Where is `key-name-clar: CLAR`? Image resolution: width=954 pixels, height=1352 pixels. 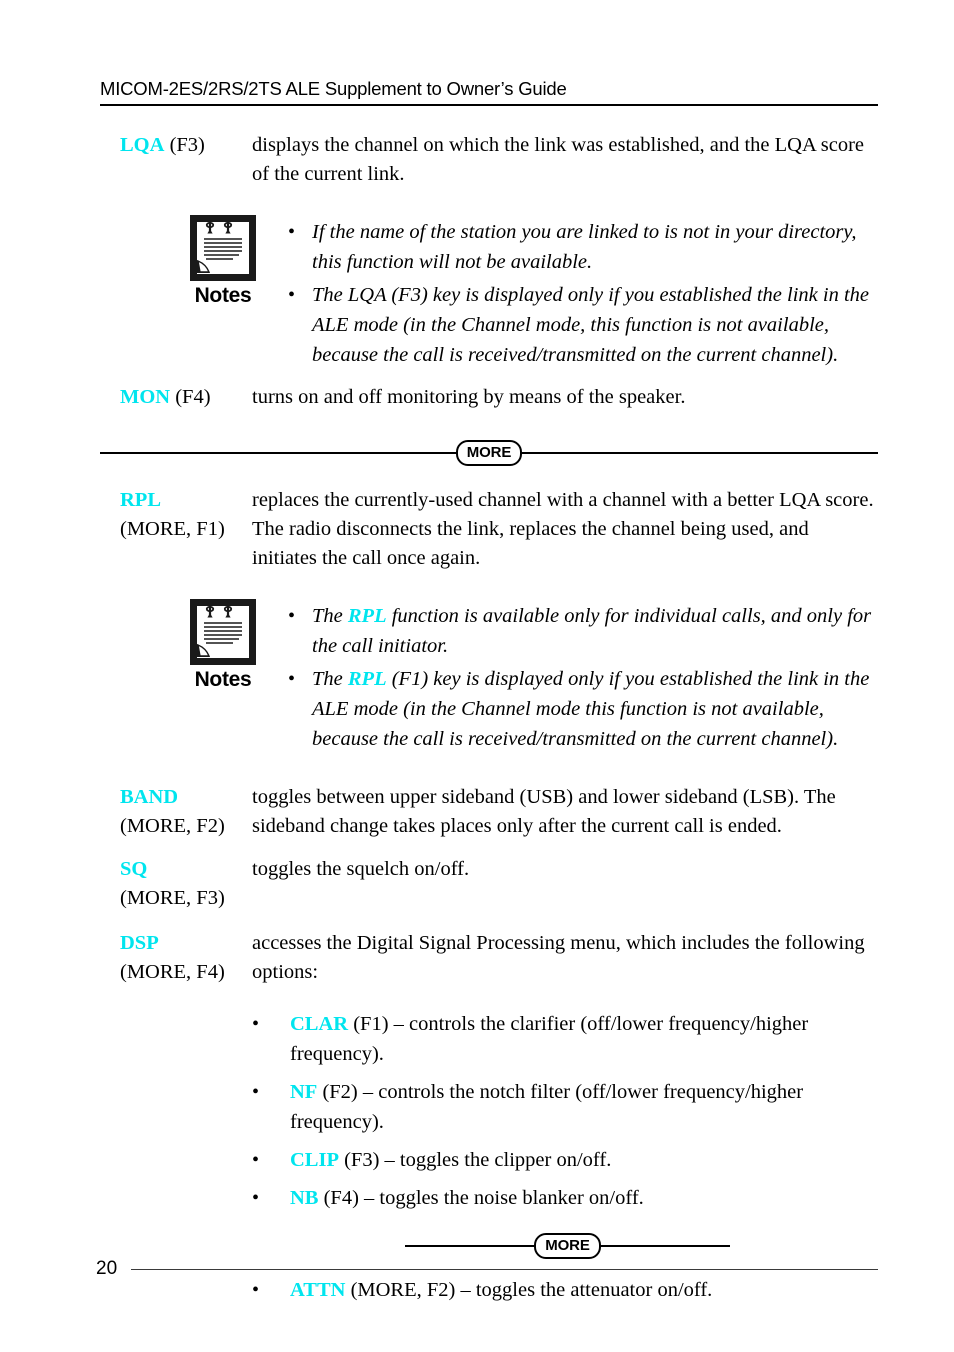
key-name-clar: CLAR is located at coordinates (319, 1024).